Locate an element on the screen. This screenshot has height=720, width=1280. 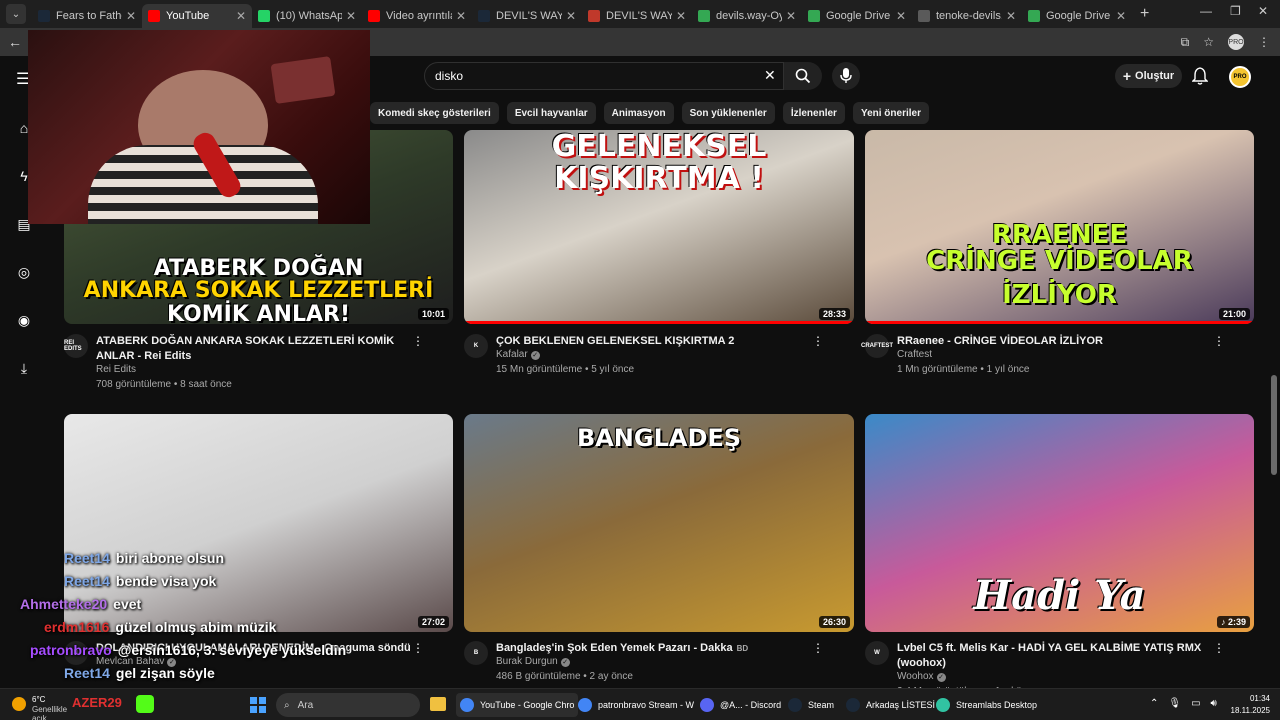
browser-tab: YouTube ✕ is located at coordinates (197, 16).